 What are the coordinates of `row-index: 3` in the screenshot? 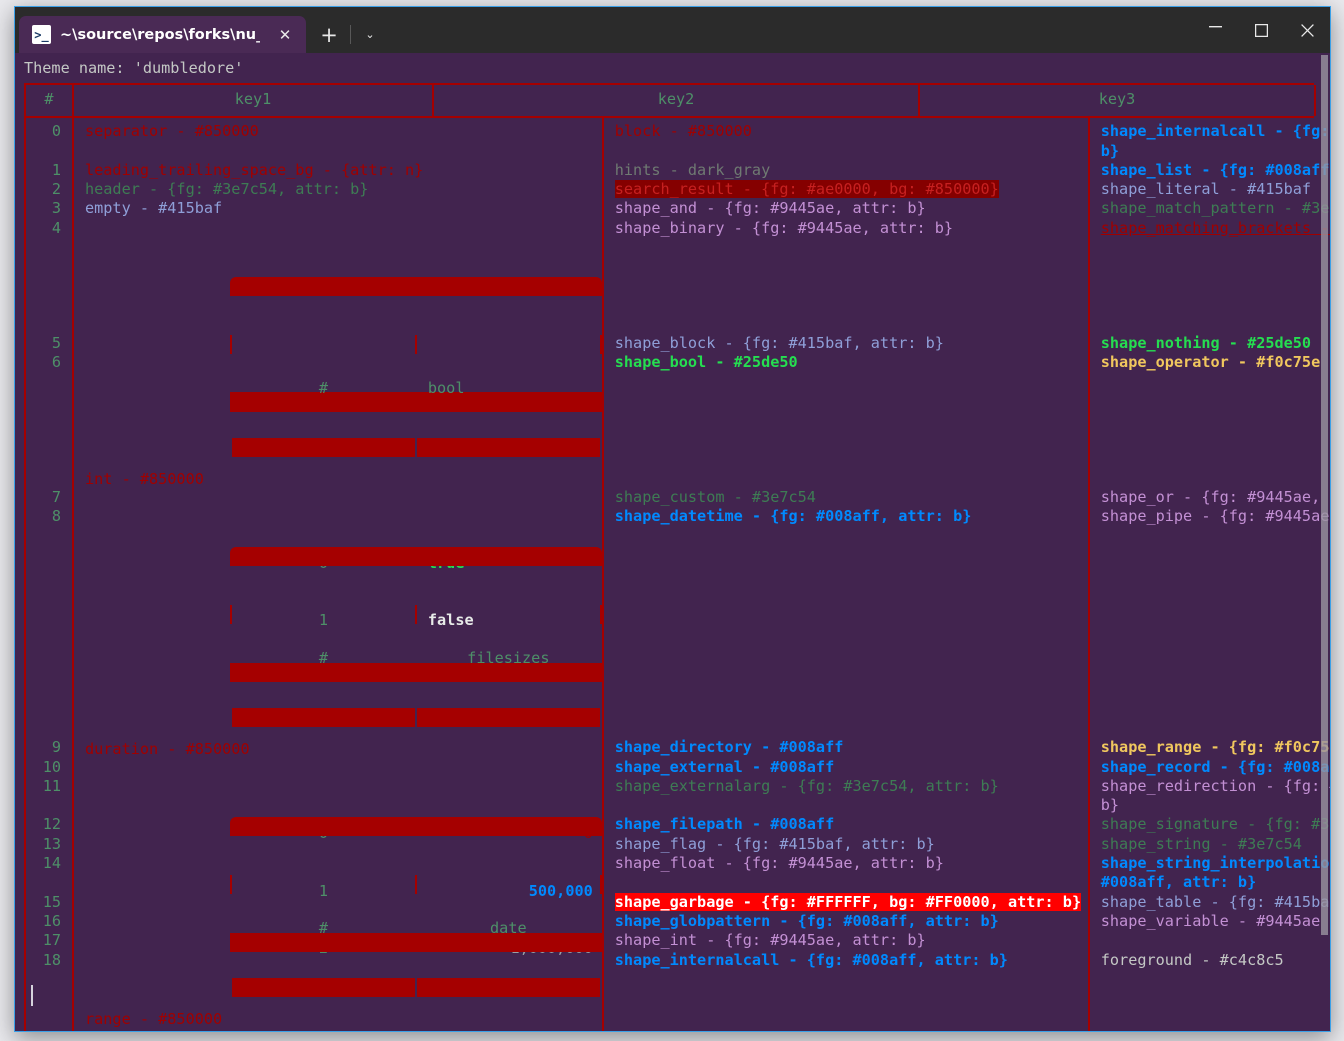 It's located at (56, 208).